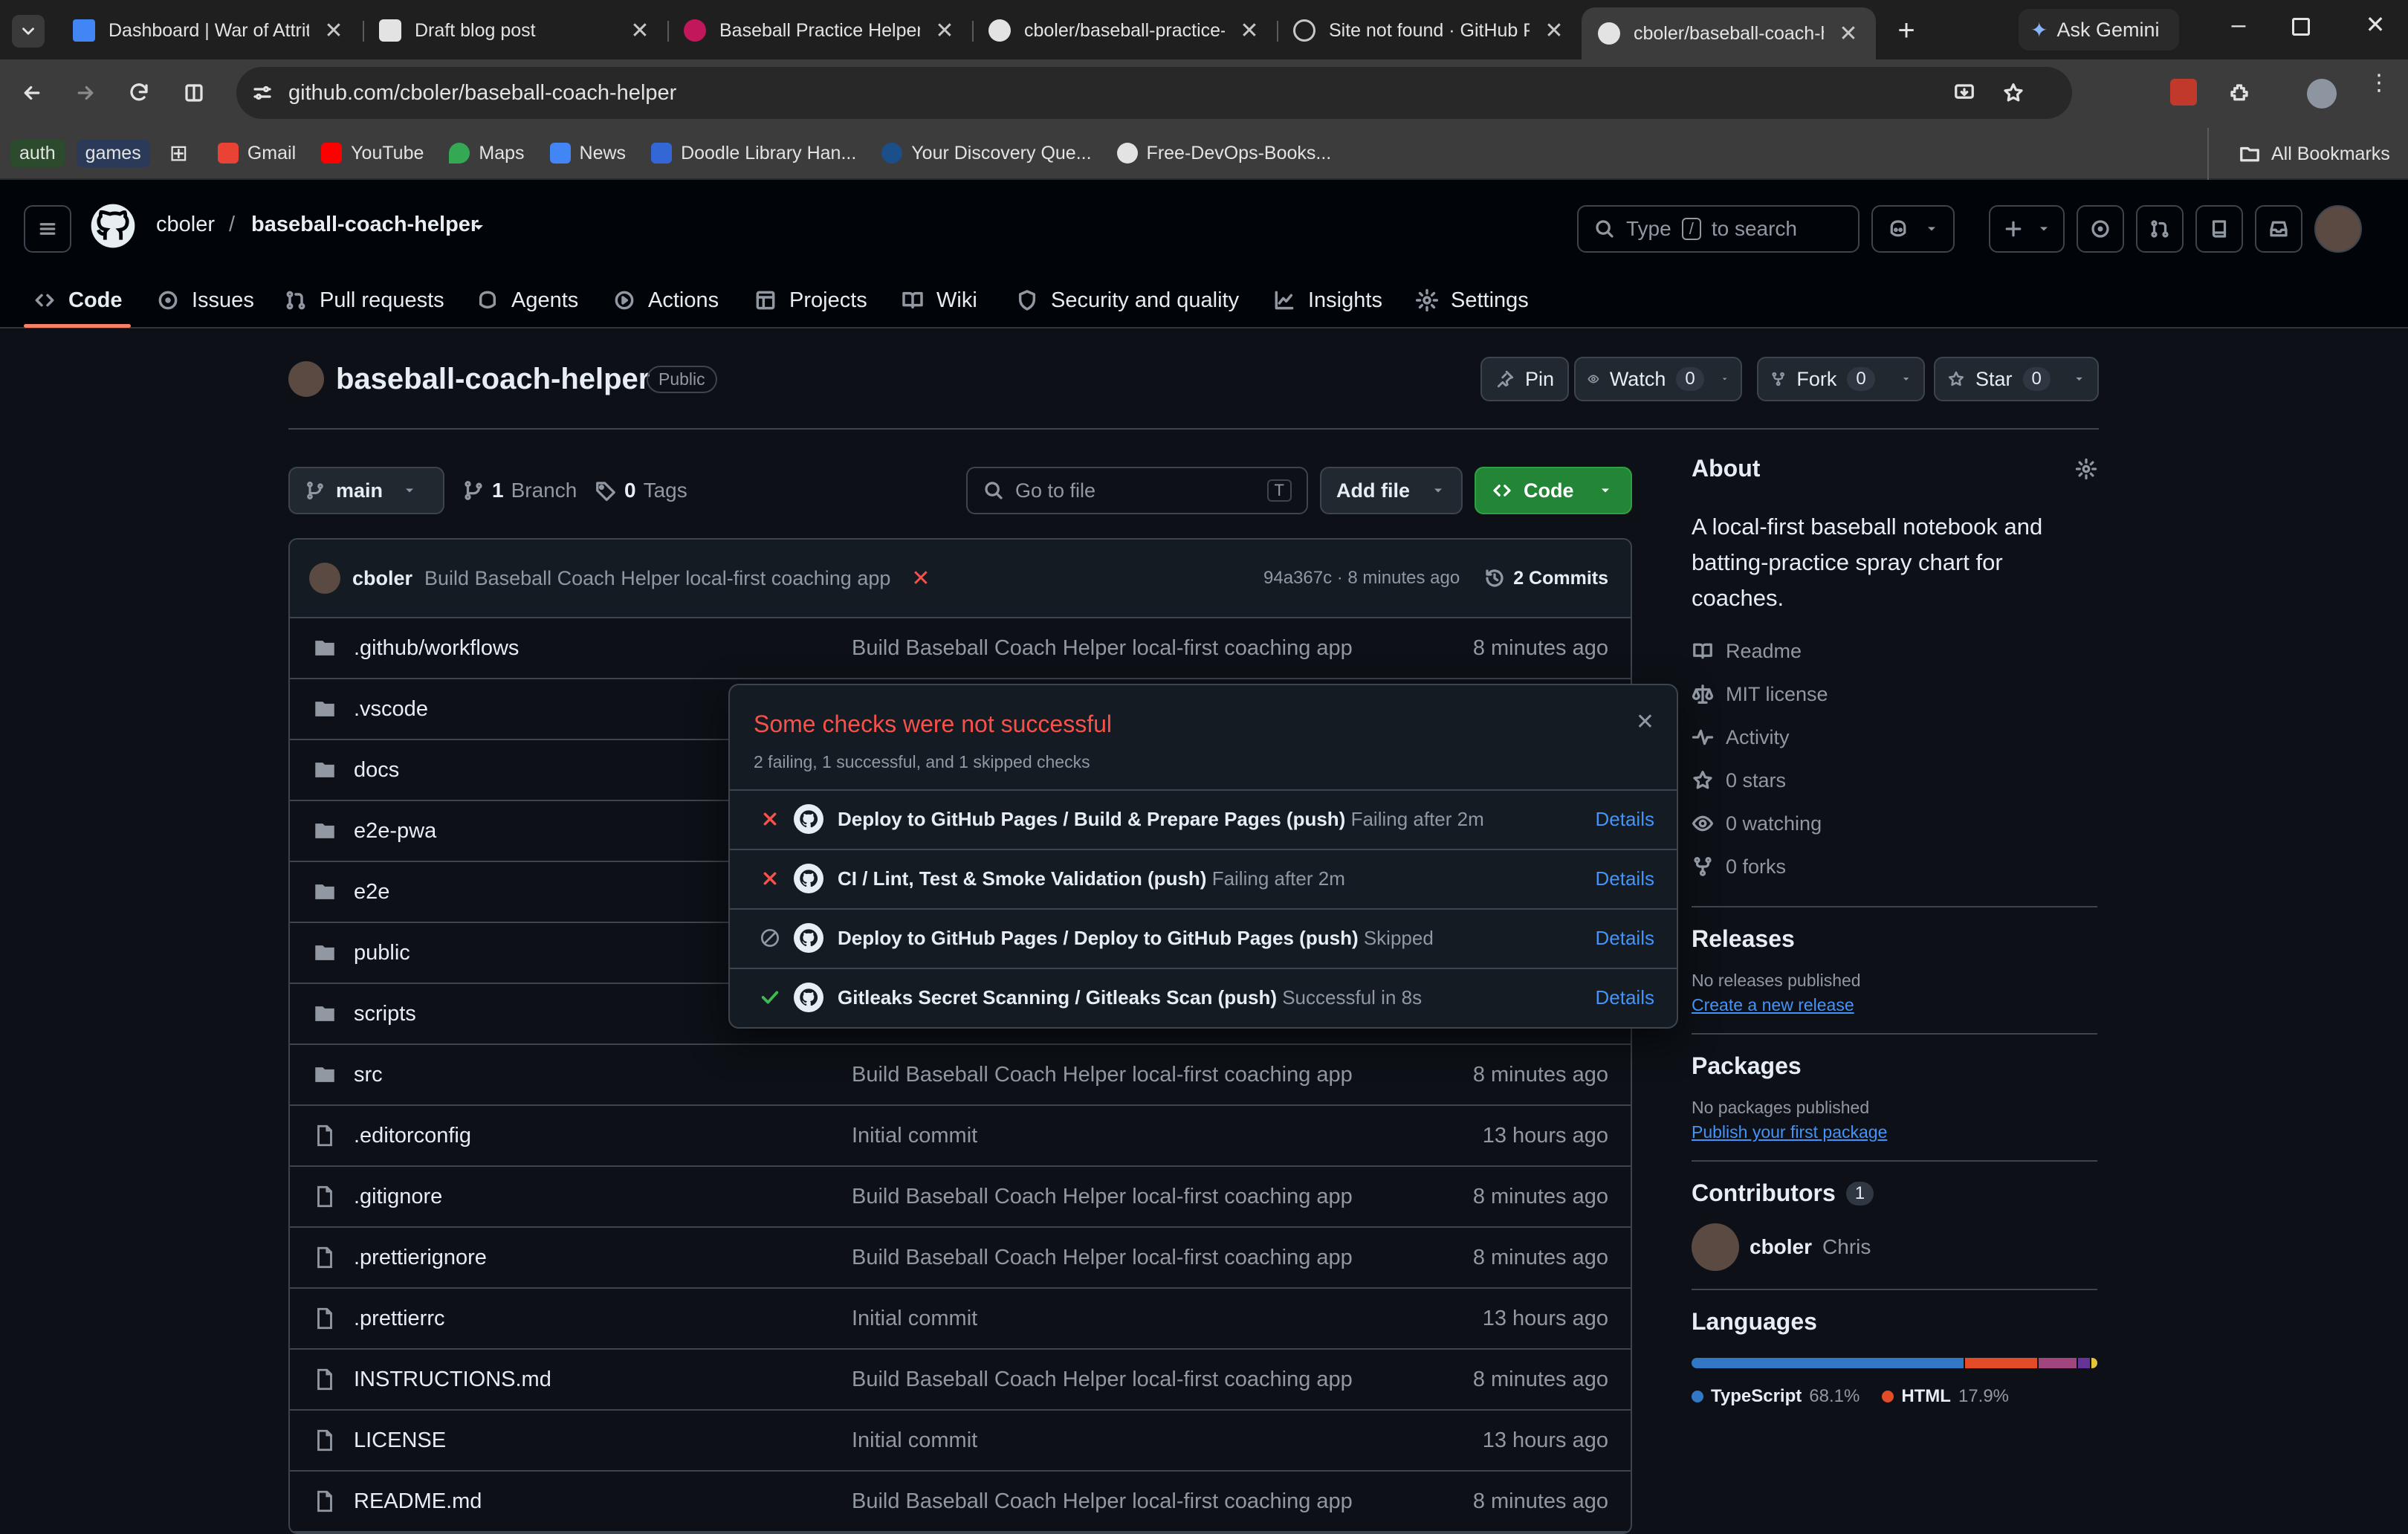  Describe the element at coordinates (453, 1380) in the screenshot. I see `file-name: INSTRUCTIONS.md` at that location.